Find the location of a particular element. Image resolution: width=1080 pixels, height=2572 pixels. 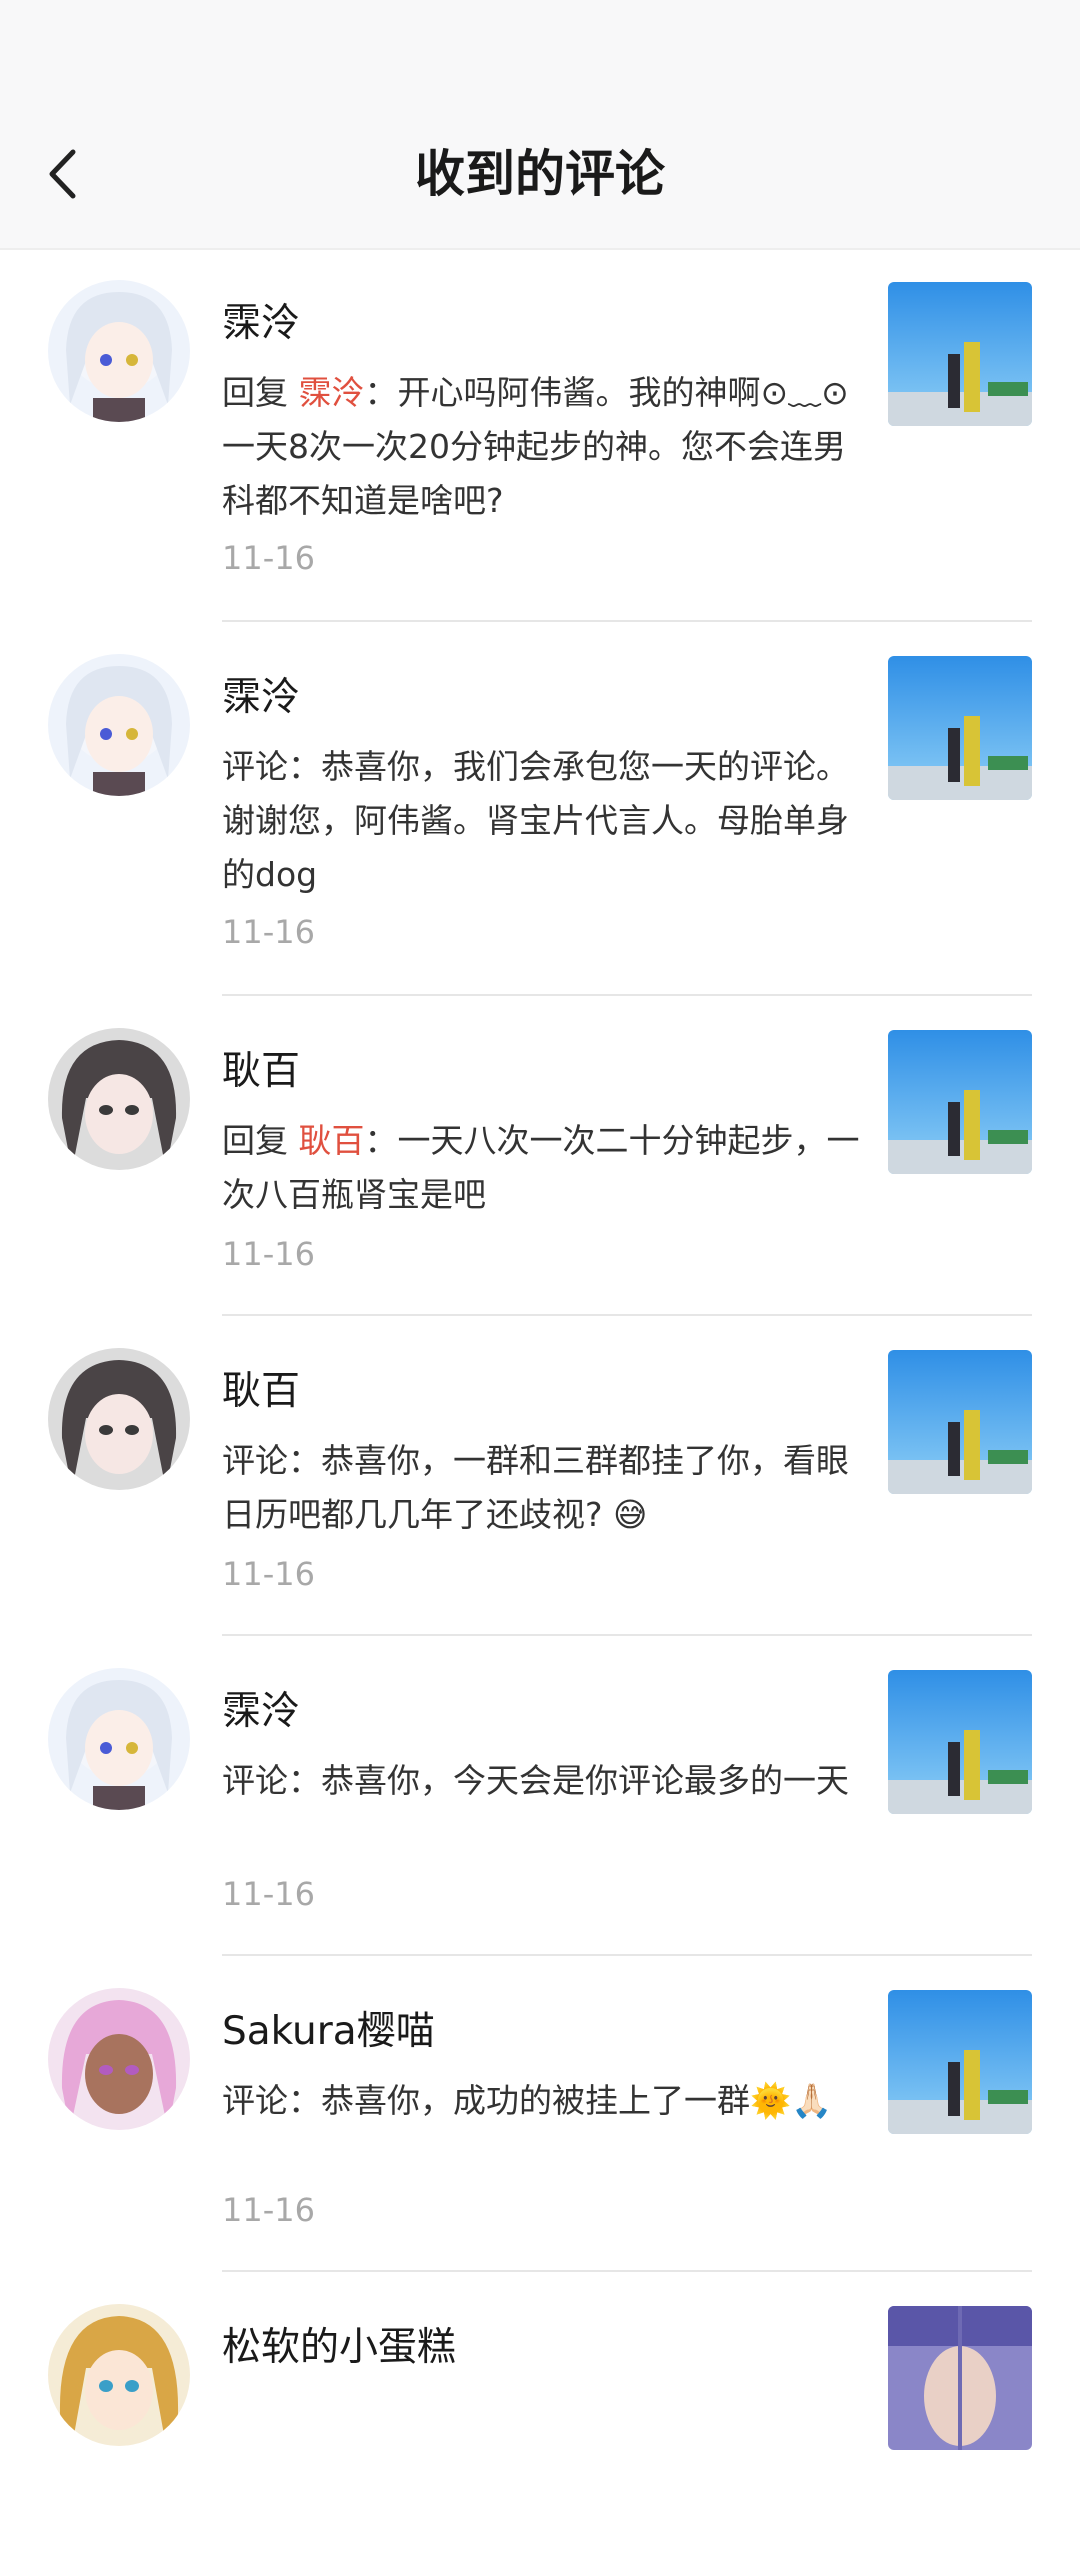

comment-text: 回复 耿百：一天八次一次二十分钟起步，一次八百瓶肾宝是吧 is located at coordinates (541, 1167).